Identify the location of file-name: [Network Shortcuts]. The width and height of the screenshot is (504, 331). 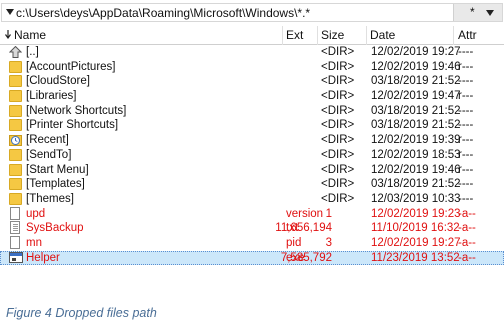
(76, 110).